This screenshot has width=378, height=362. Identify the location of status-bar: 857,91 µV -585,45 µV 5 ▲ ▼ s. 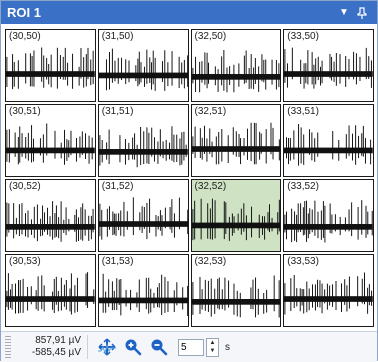
(189, 346).